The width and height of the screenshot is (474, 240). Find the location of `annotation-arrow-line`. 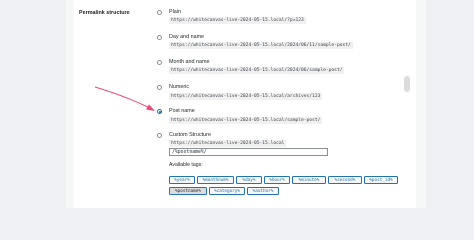

annotation-arrow-line is located at coordinates (122, 97).